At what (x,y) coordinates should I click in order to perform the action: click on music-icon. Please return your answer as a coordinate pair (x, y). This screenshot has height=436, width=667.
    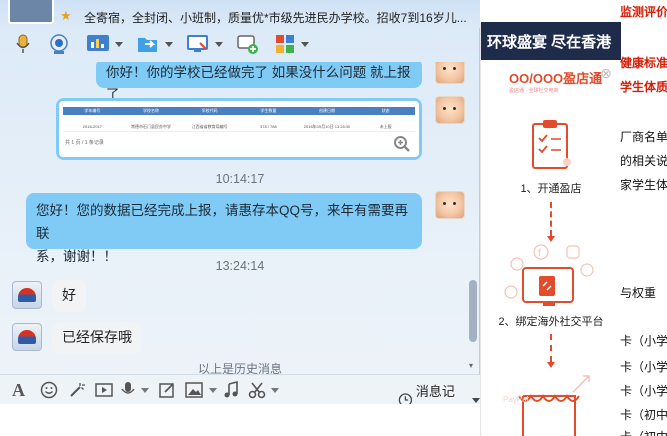
    Looking at the image, I should click on (231, 390).